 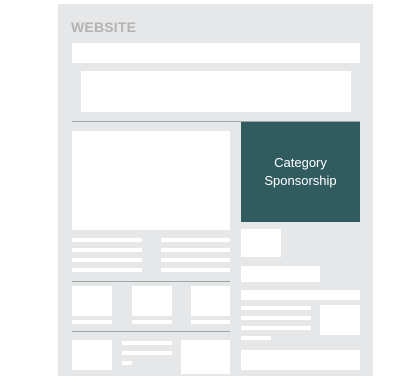 What do you see at coordinates (151, 180) in the screenshot?
I see `main-feature-block` at bounding box center [151, 180].